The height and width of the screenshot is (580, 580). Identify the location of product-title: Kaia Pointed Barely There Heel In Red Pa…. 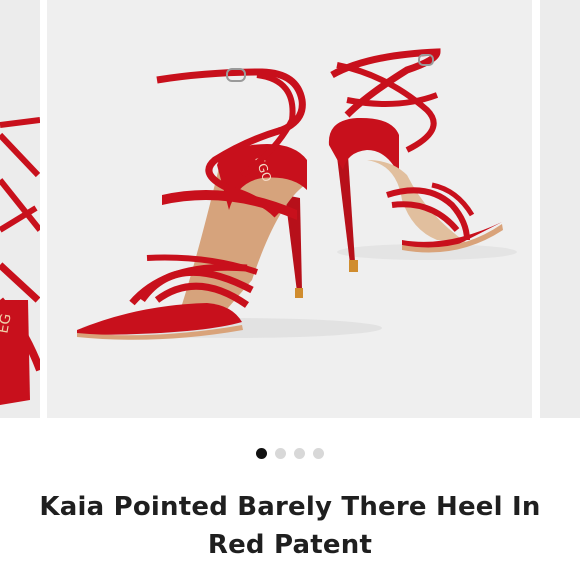
(290, 526).